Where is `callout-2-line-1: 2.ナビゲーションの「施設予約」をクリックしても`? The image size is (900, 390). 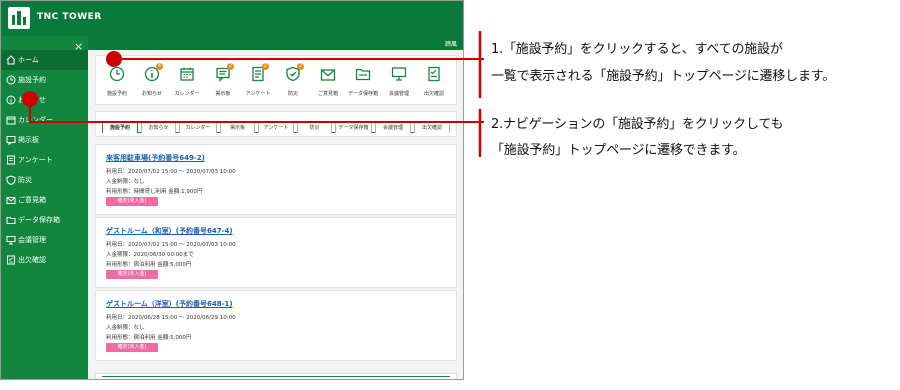
callout-2-line-1: 2.ナビゲーションの「施設予約」をクリックしても is located at coordinates (637, 124).